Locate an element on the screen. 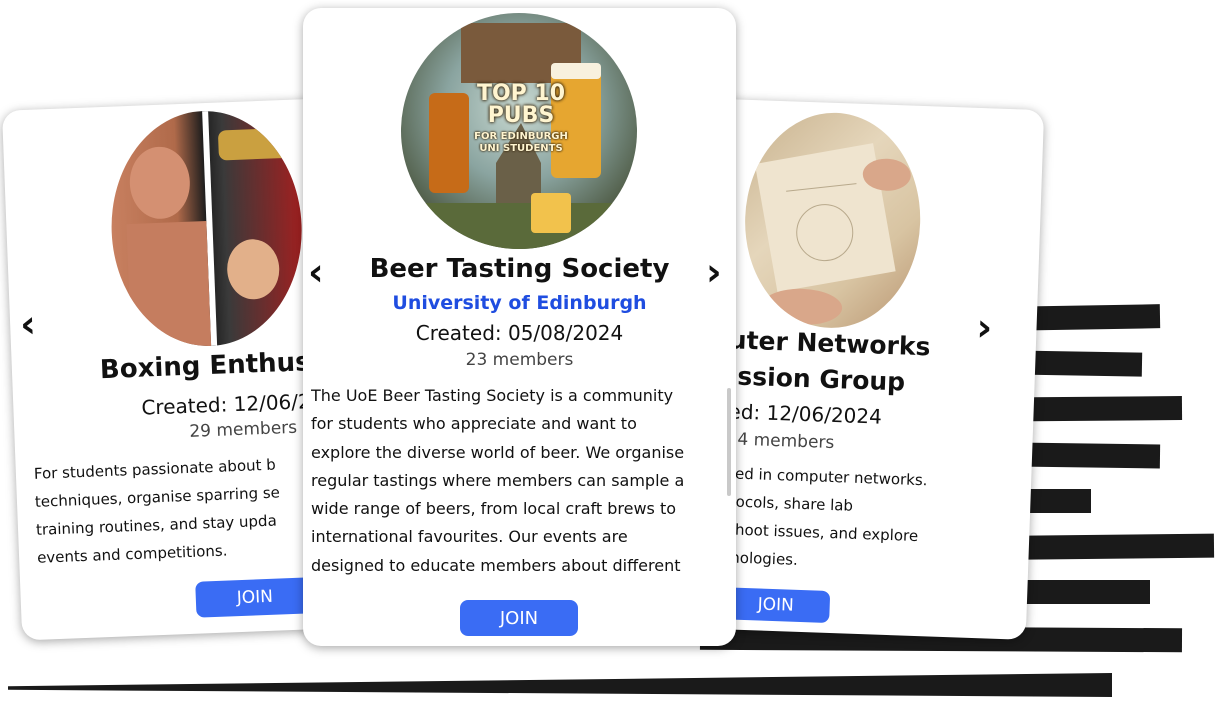 The image size is (1222, 707). society-title-line1: puter Networks is located at coordinates (820, 343).